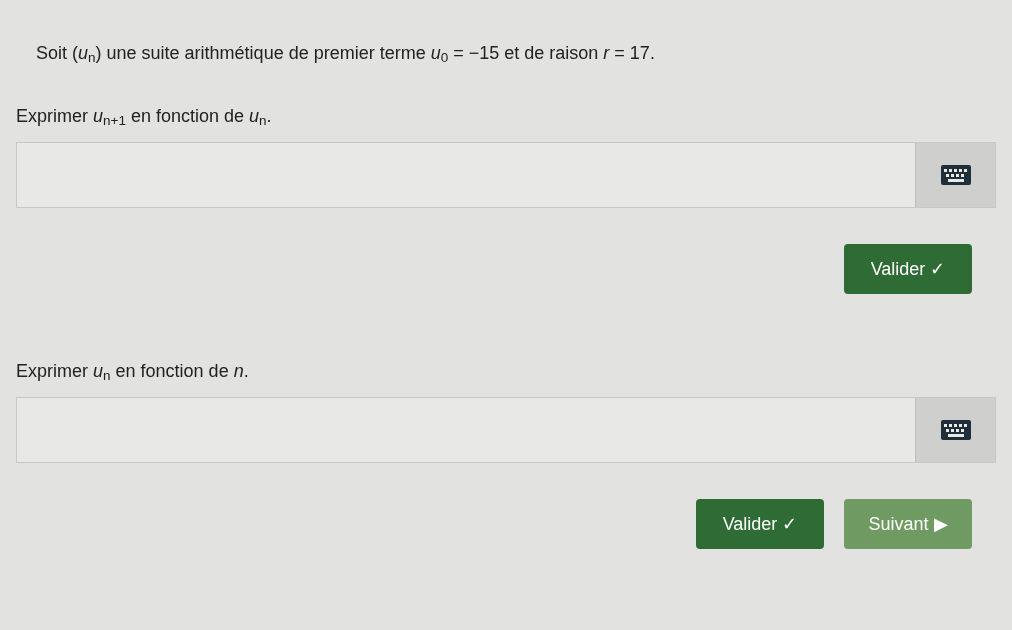 The width and height of the screenshot is (1012, 630). What do you see at coordinates (133, 372) in the screenshot?
I see `question-prompt: Exprimer u$_{n}$ en fonction de n.` at bounding box center [133, 372].